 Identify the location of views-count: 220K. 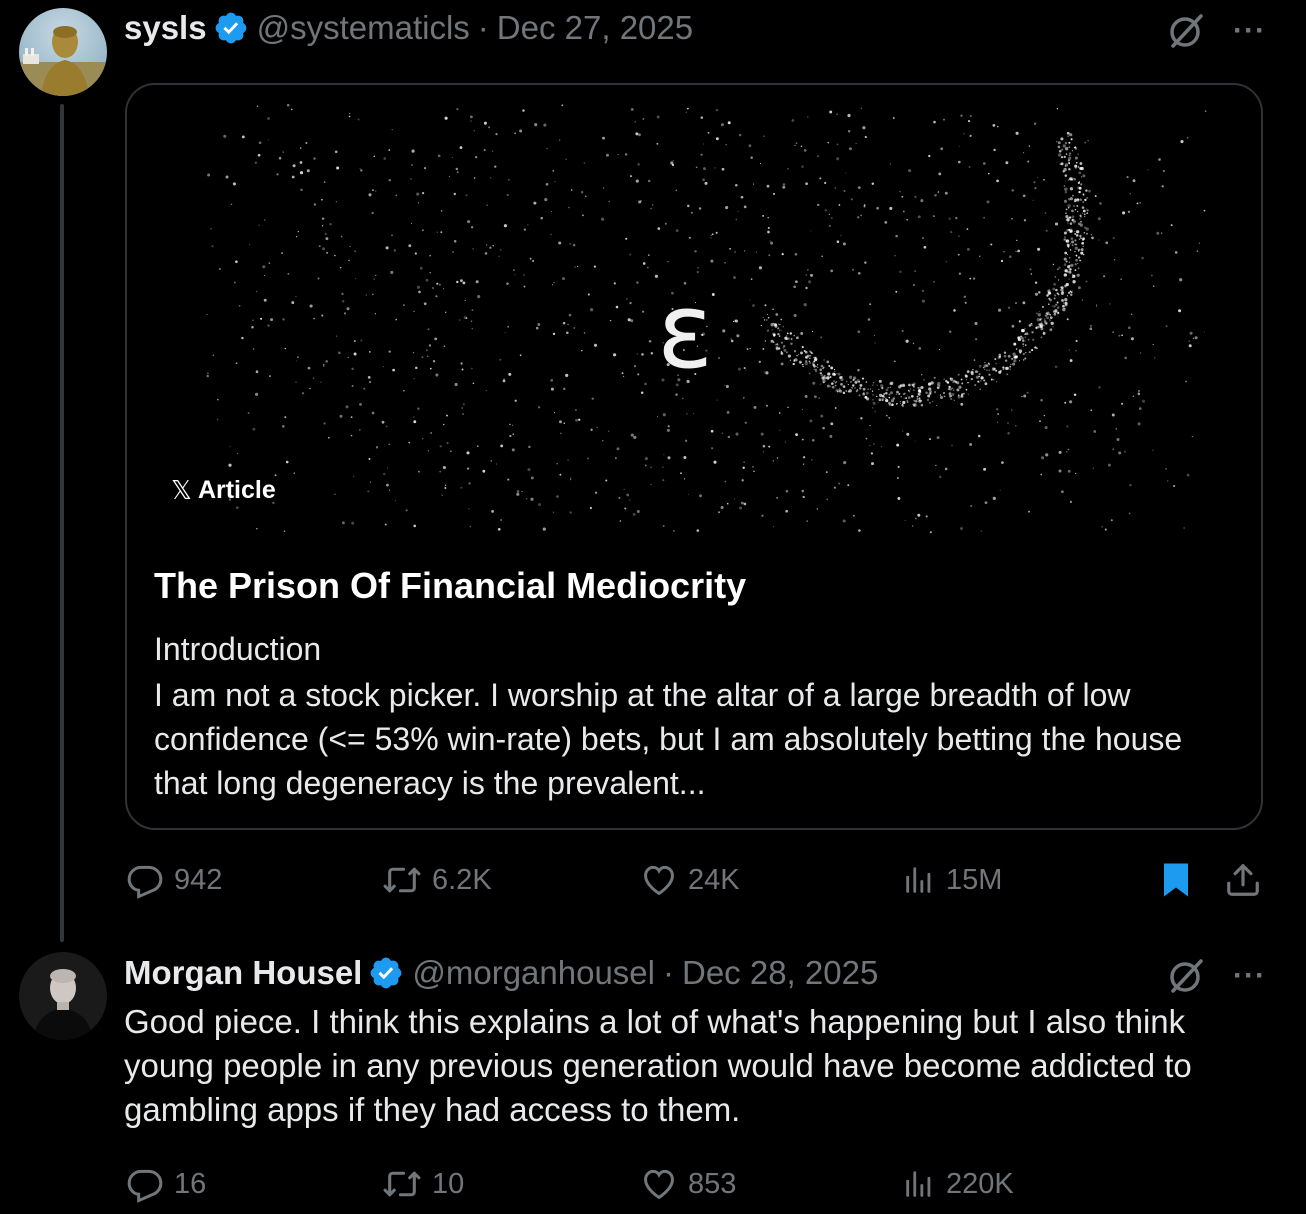
(980, 1184).